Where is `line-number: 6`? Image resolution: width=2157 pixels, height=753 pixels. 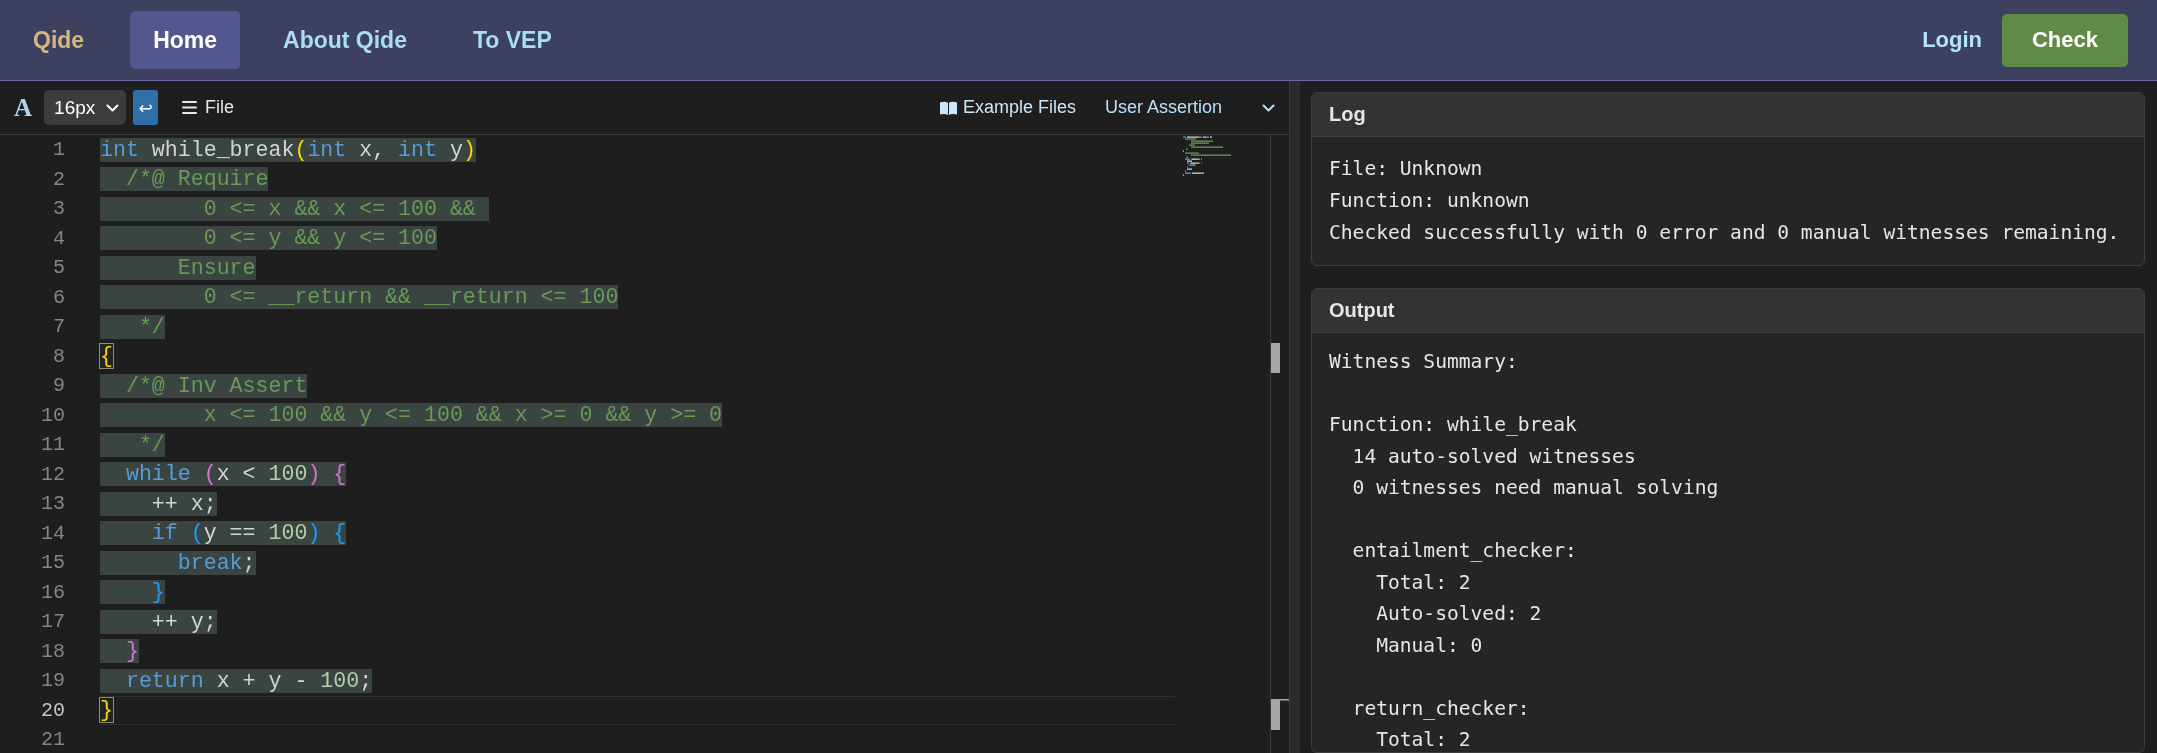
line-number: 6 is located at coordinates (59, 297).